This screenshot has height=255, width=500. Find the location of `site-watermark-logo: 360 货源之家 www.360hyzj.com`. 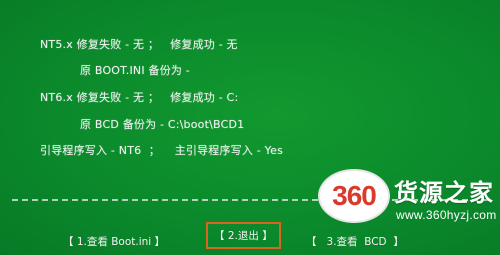

site-watermark-logo: 360 货源之家 www.360hyzj.com is located at coordinates (408, 200).